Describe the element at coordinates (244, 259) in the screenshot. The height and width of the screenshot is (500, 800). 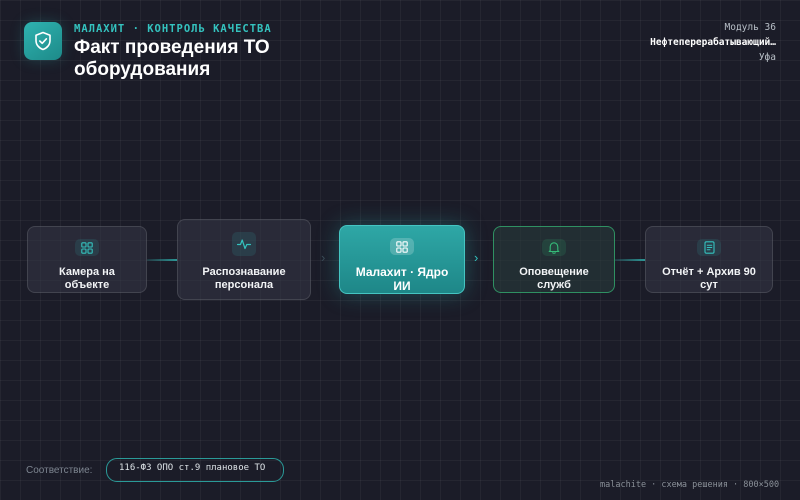
I see `node-recognition: Распознавание персонала` at that location.